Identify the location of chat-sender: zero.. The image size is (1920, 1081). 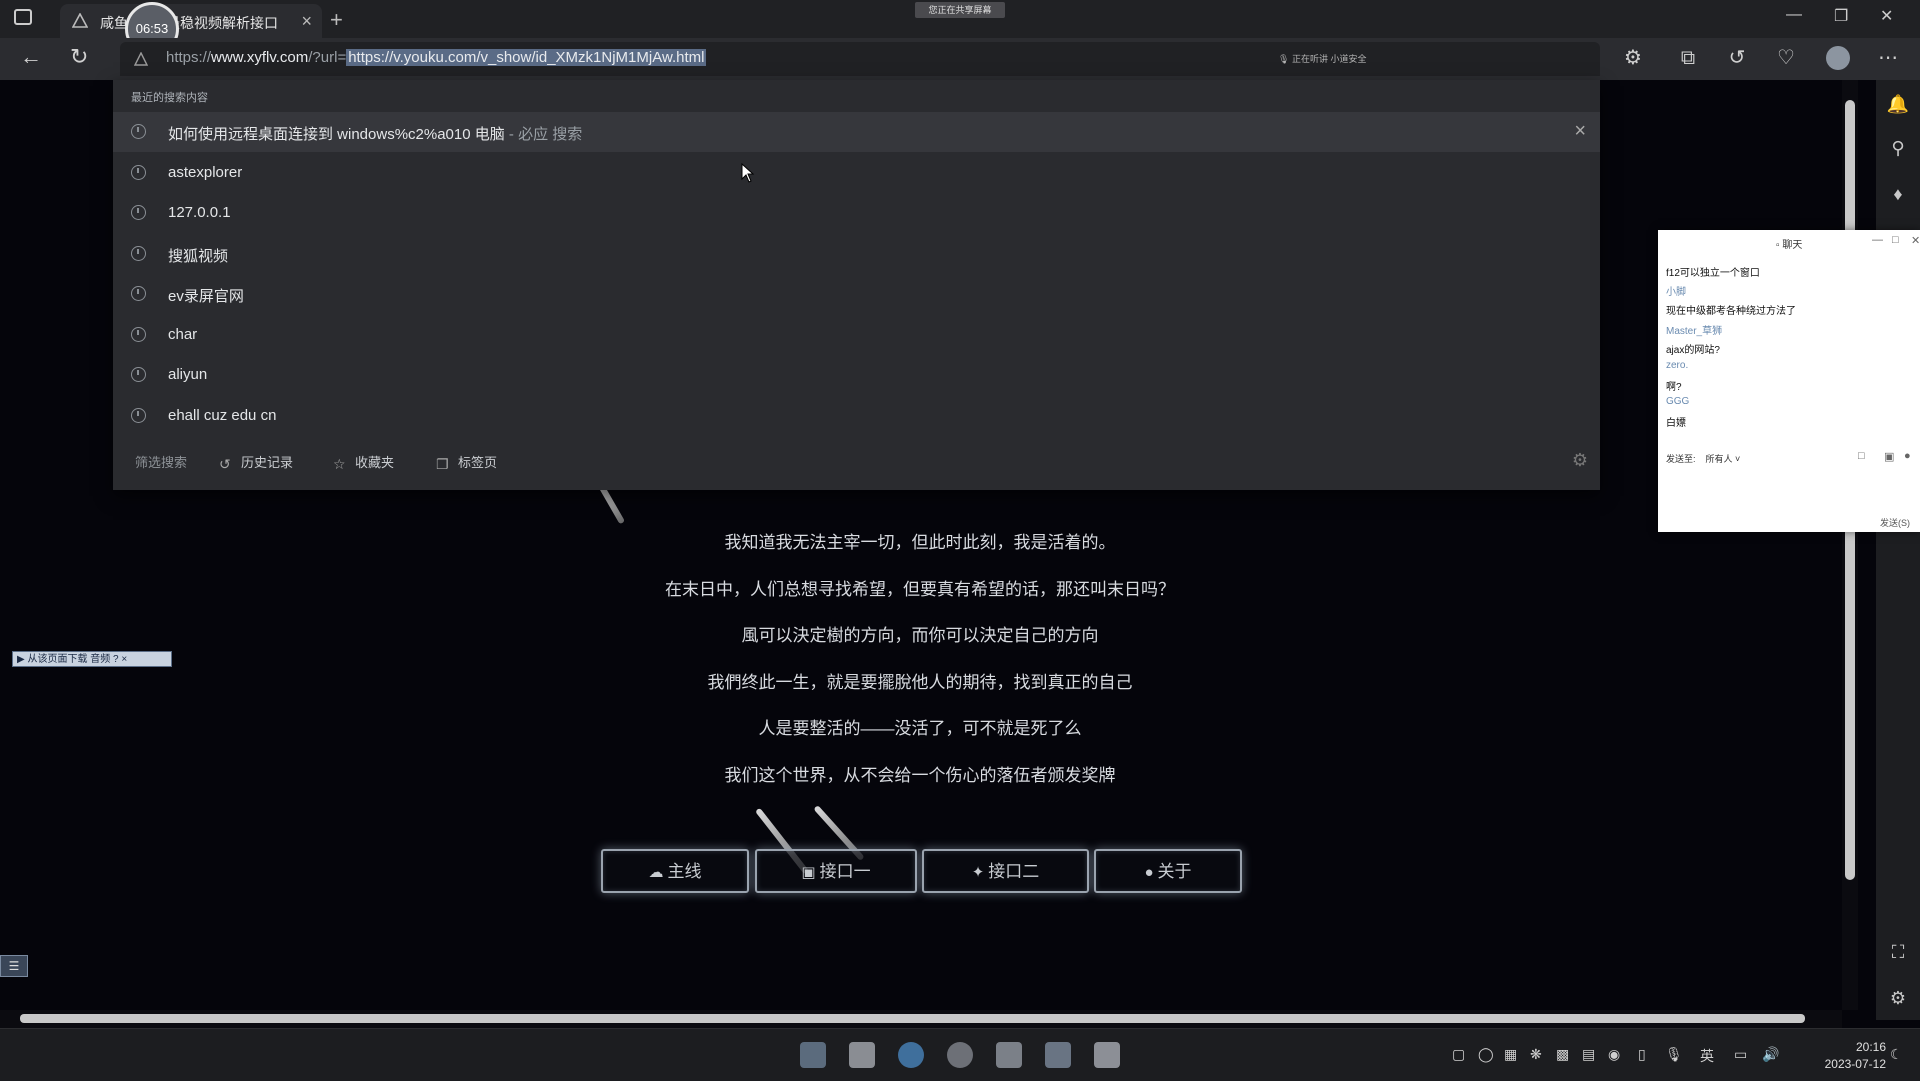
(1677, 365).